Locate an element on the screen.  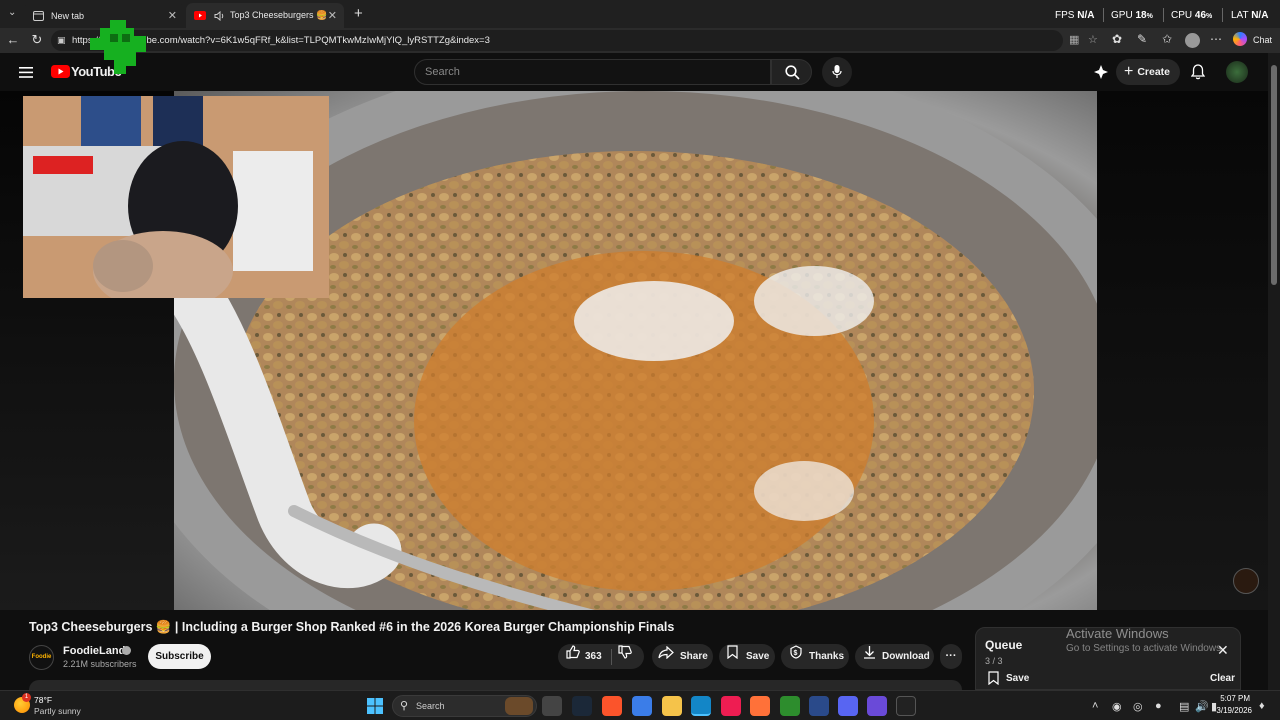
queue-save-button: Save is located at coordinates (1017, 678).